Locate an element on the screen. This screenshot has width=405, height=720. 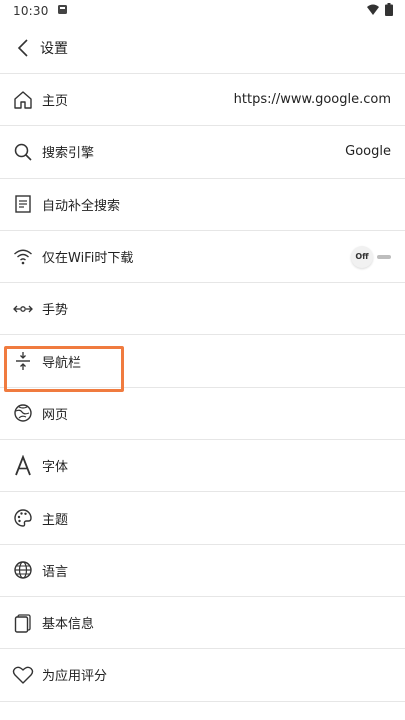
status-time: 10:30 is located at coordinates (31, 11).